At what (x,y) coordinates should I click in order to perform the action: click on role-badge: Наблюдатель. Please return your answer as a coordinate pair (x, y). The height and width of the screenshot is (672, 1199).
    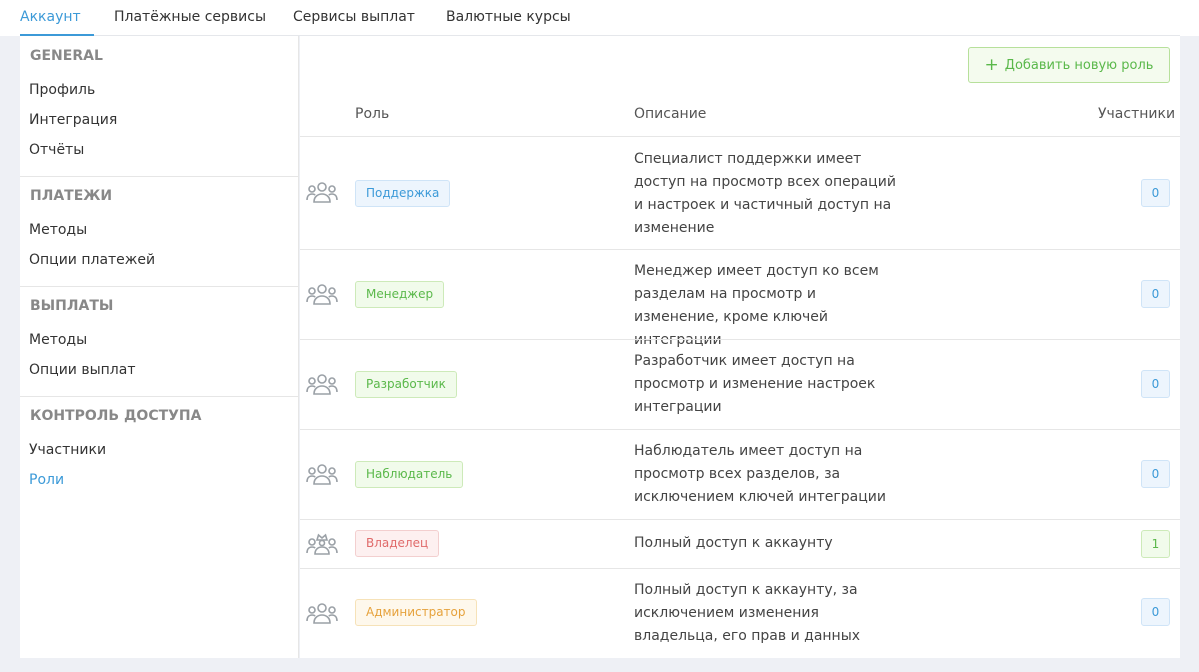
    Looking at the image, I should click on (409, 474).